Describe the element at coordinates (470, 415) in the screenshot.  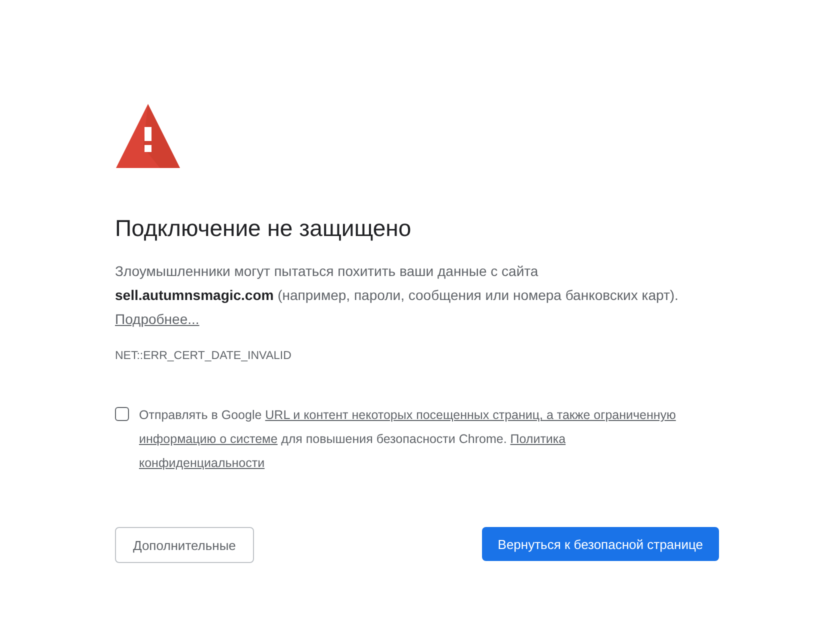
I see `link: URL и контент некоторых посещенных страниц, а также ограниченную` at that location.